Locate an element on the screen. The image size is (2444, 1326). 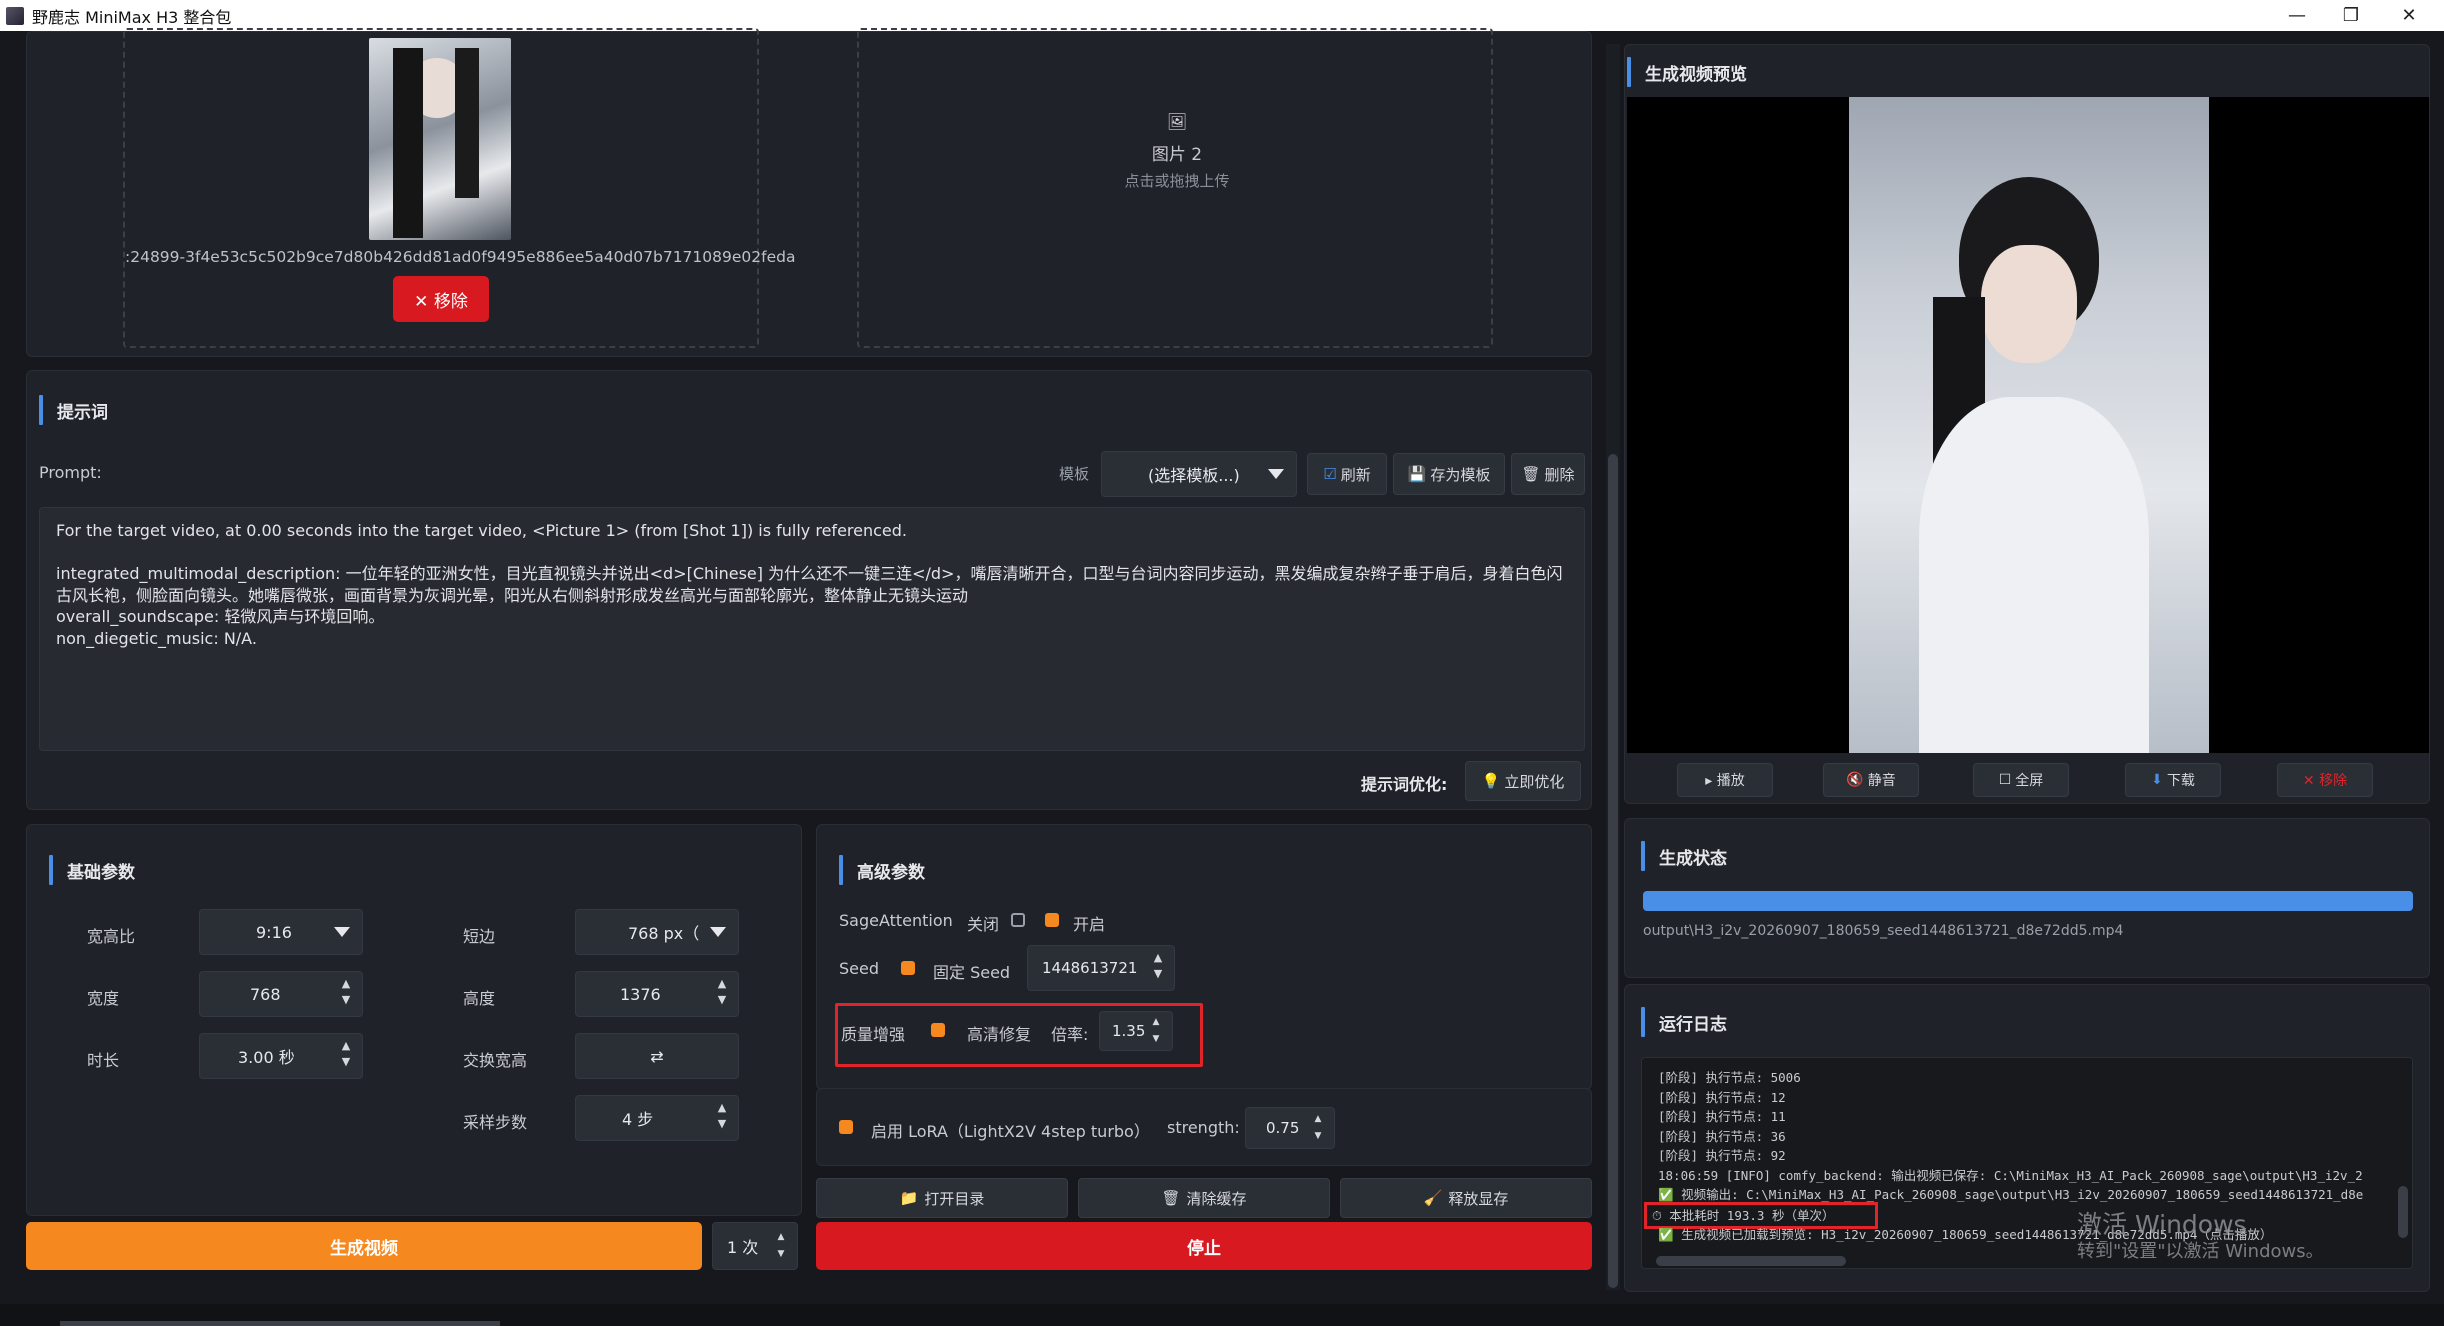
bottom-scroll-indicator is located at coordinates (280, 1323).